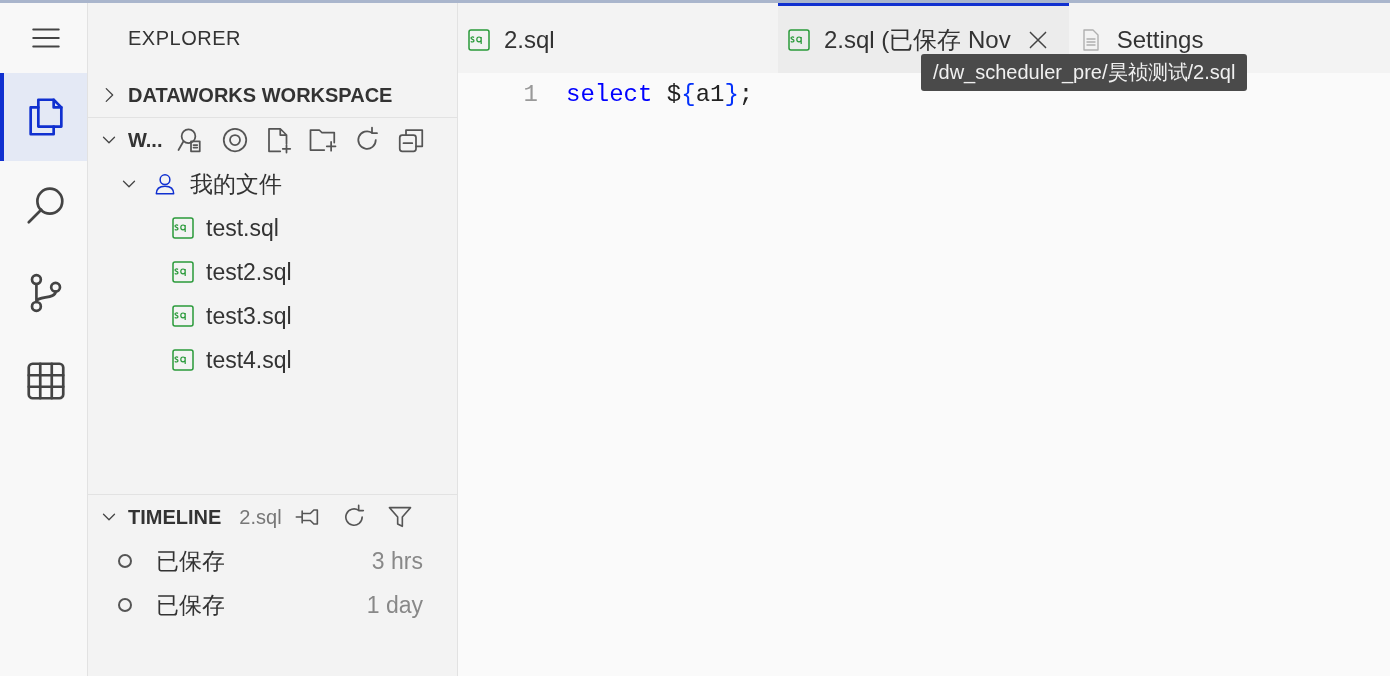 The height and width of the screenshot is (676, 1390). What do you see at coordinates (260, 95) in the screenshot?
I see `section-header: DATAWORKS WORKSPACE` at bounding box center [260, 95].